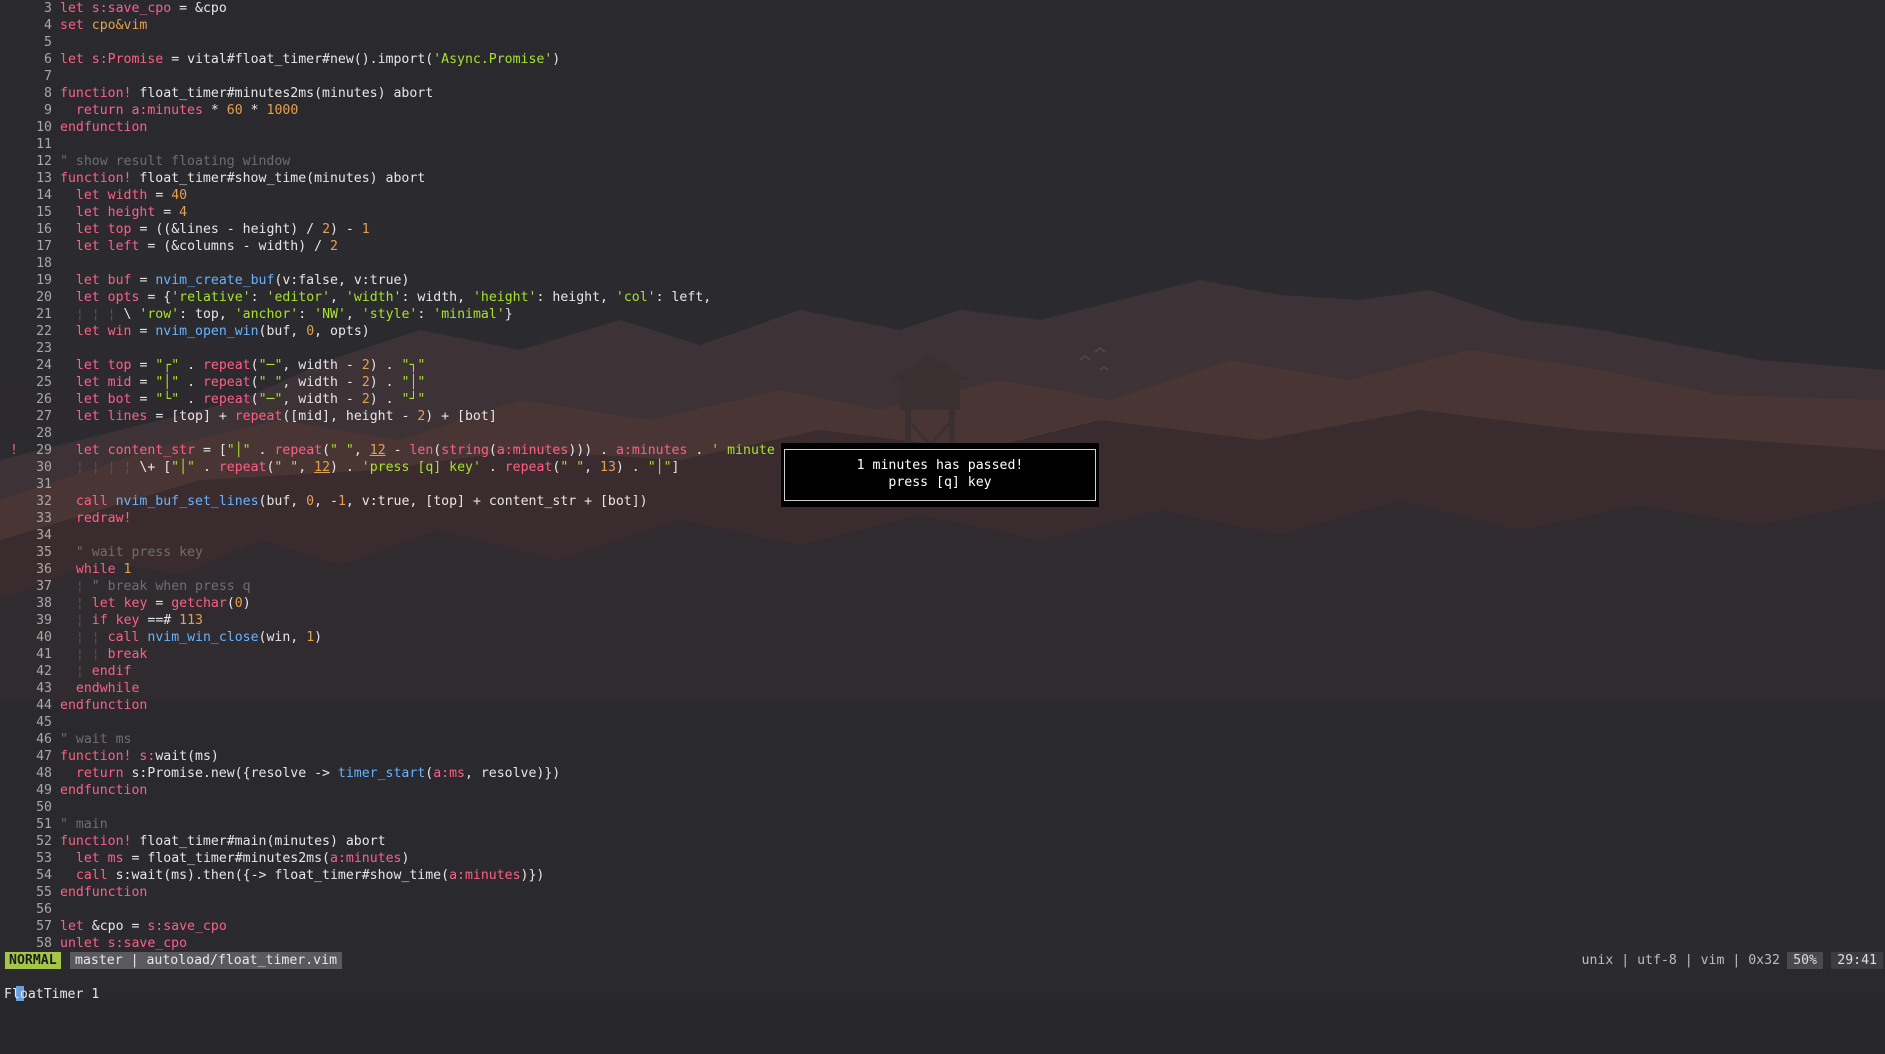  Describe the element at coordinates (942, 246) in the screenshot. I see `code-line: 17 let left = (&columns - width) / 2` at that location.